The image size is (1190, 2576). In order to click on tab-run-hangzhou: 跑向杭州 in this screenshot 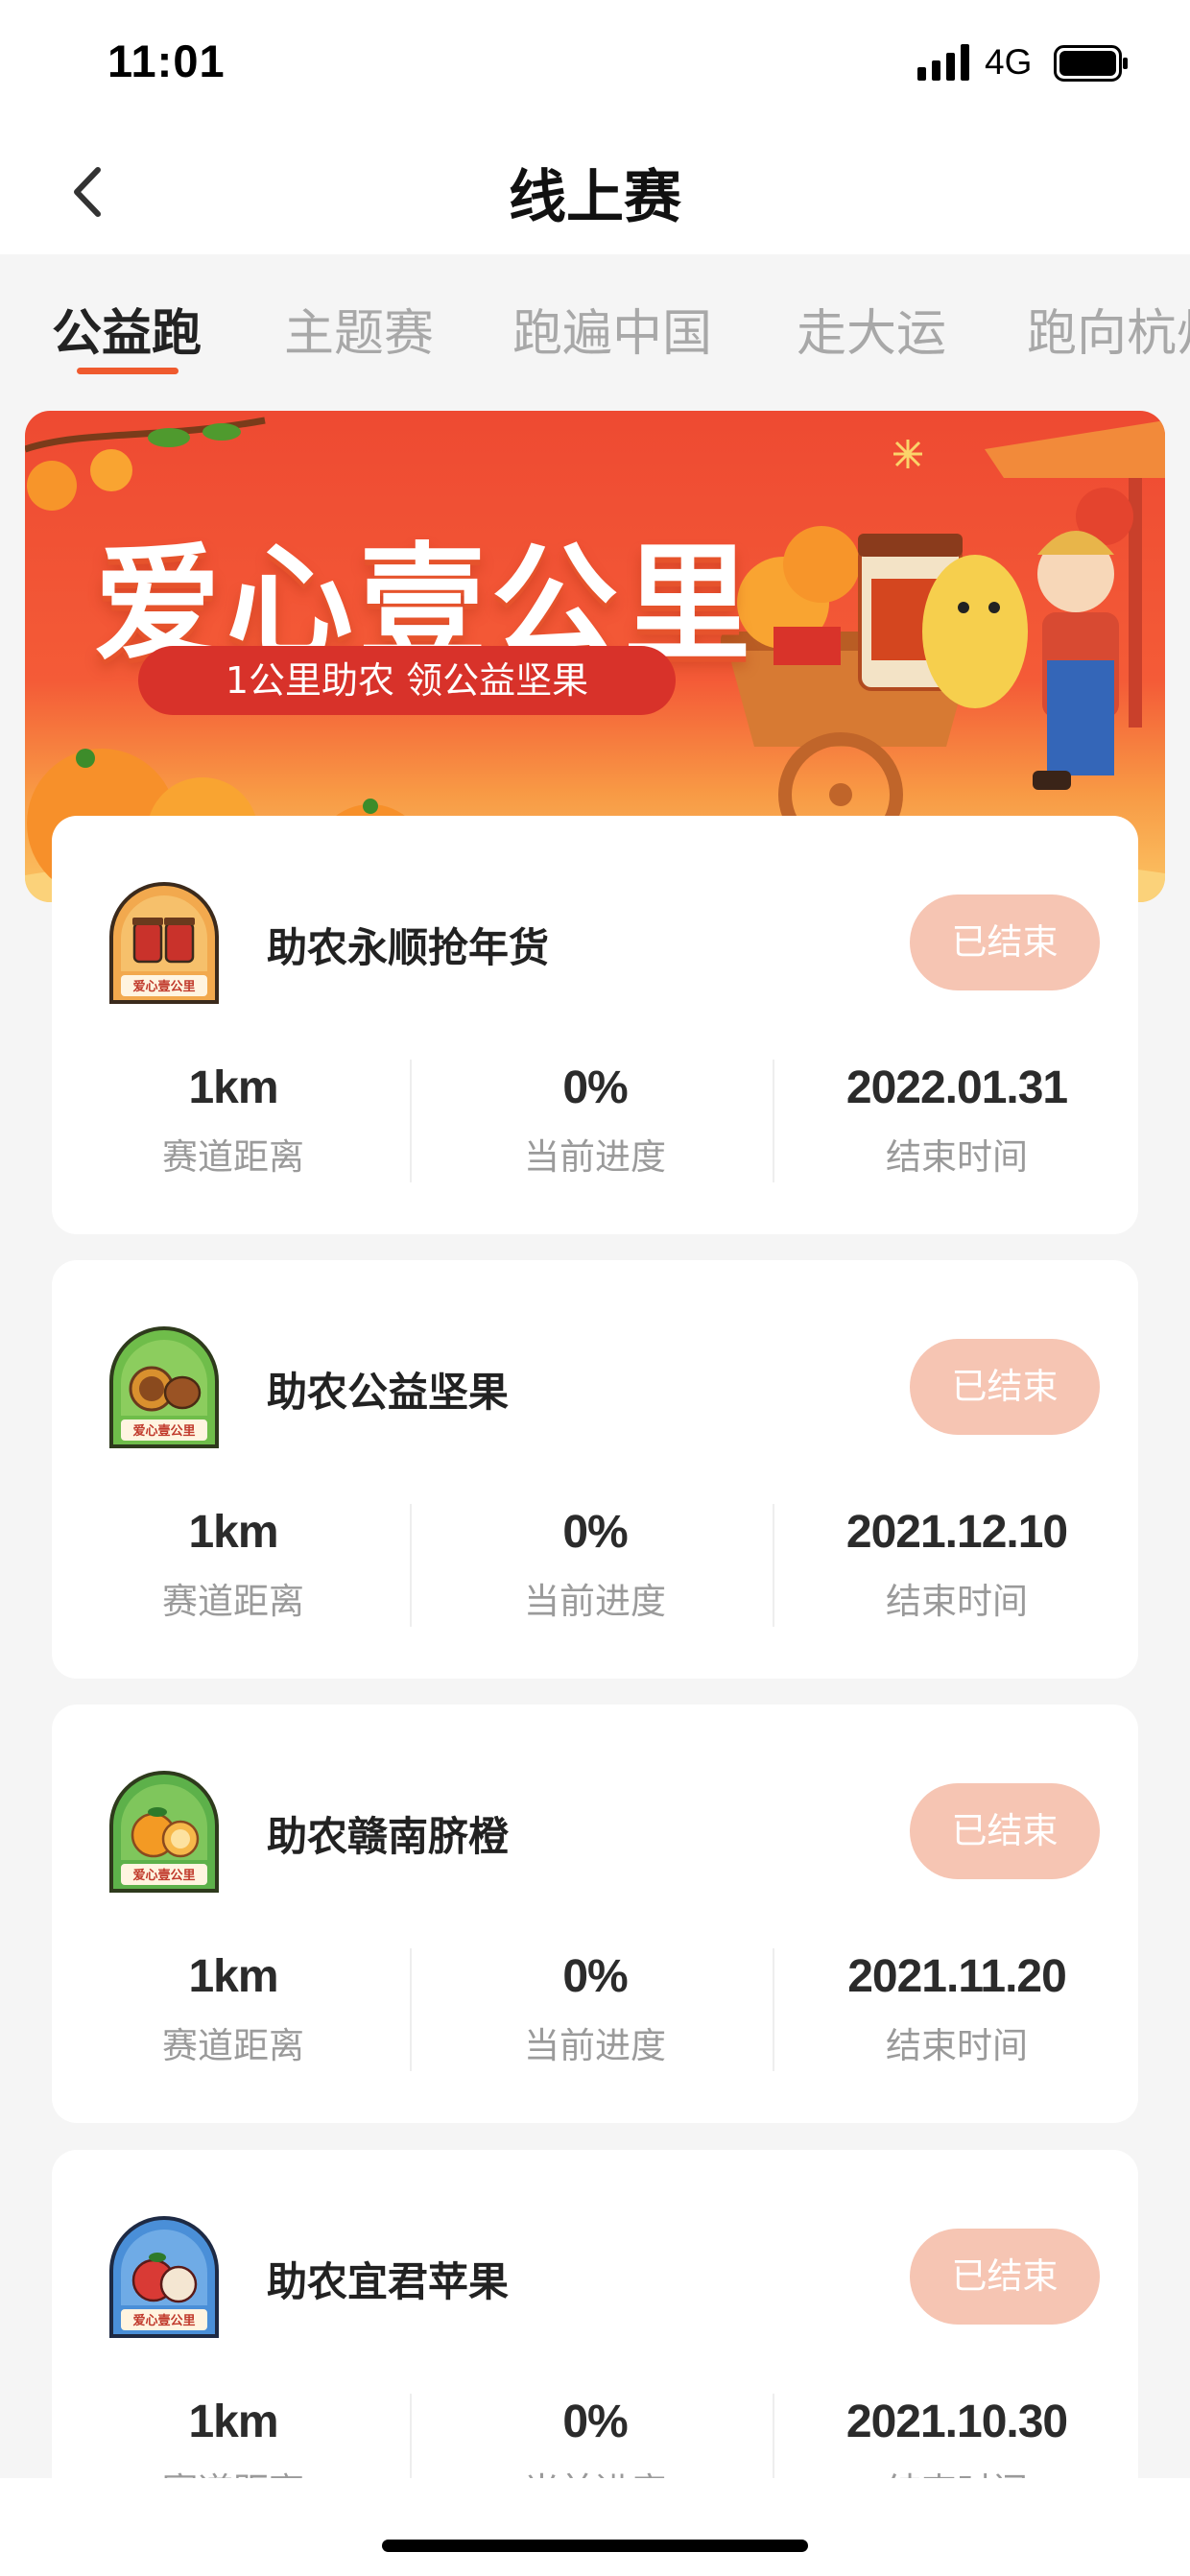, I will do `click(1108, 329)`.